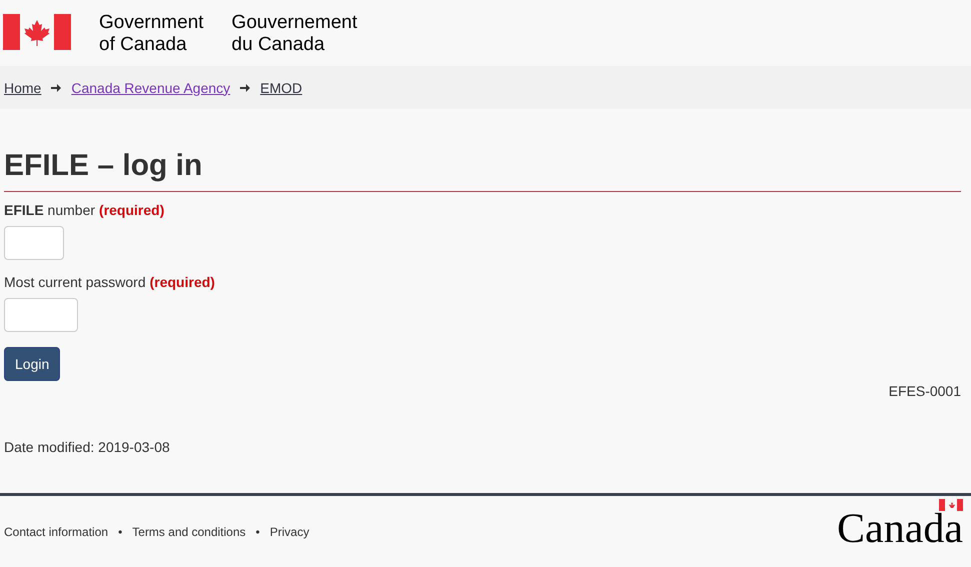  I want to click on field-label: EFILE number, so click(50, 210).